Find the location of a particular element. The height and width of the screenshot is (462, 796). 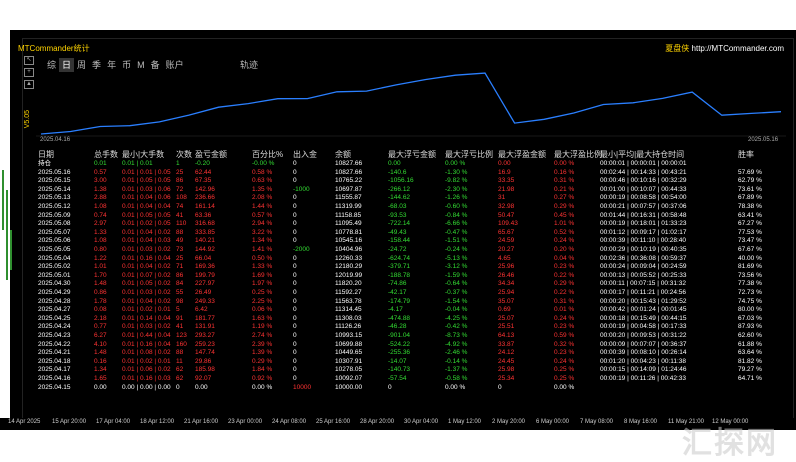

table-cell: 55 is located at coordinates (180, 292).